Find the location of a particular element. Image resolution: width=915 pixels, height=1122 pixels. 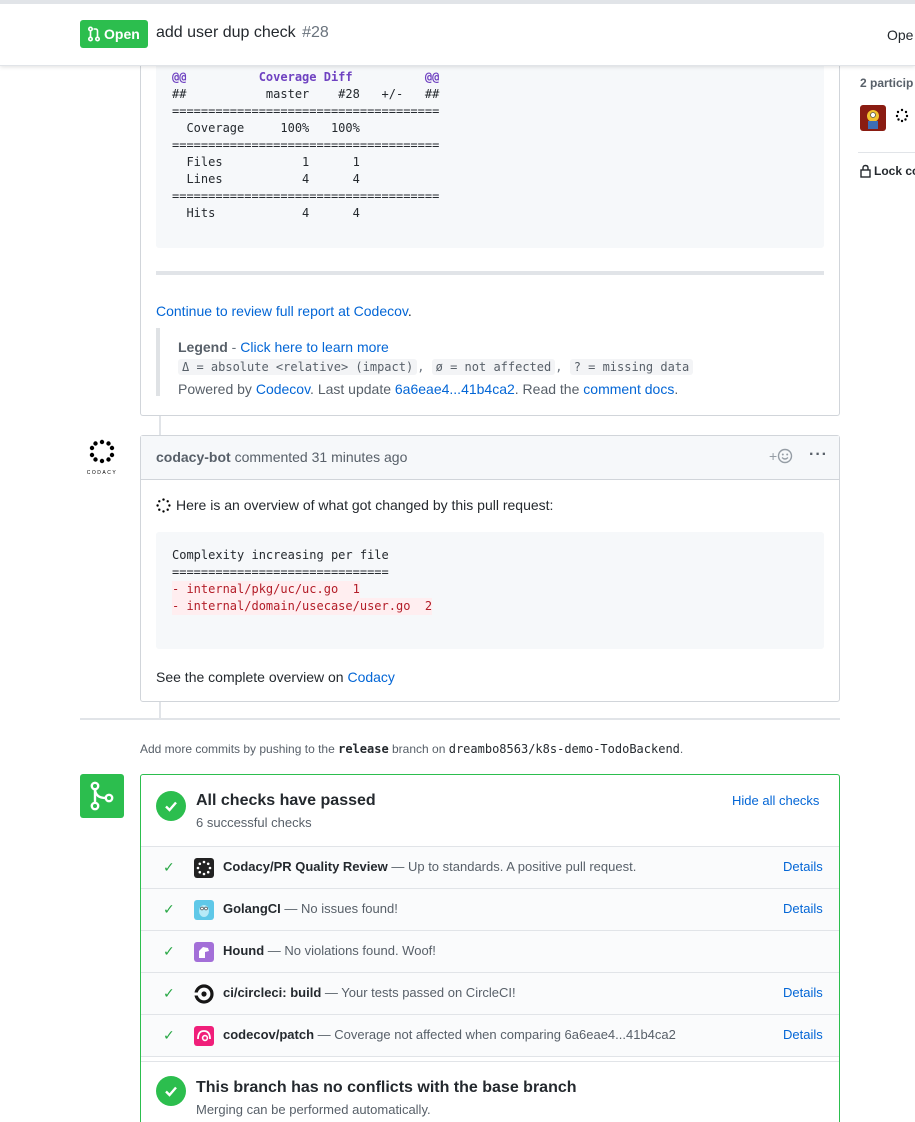

comment-menu-button: ··· is located at coordinates (818, 455).